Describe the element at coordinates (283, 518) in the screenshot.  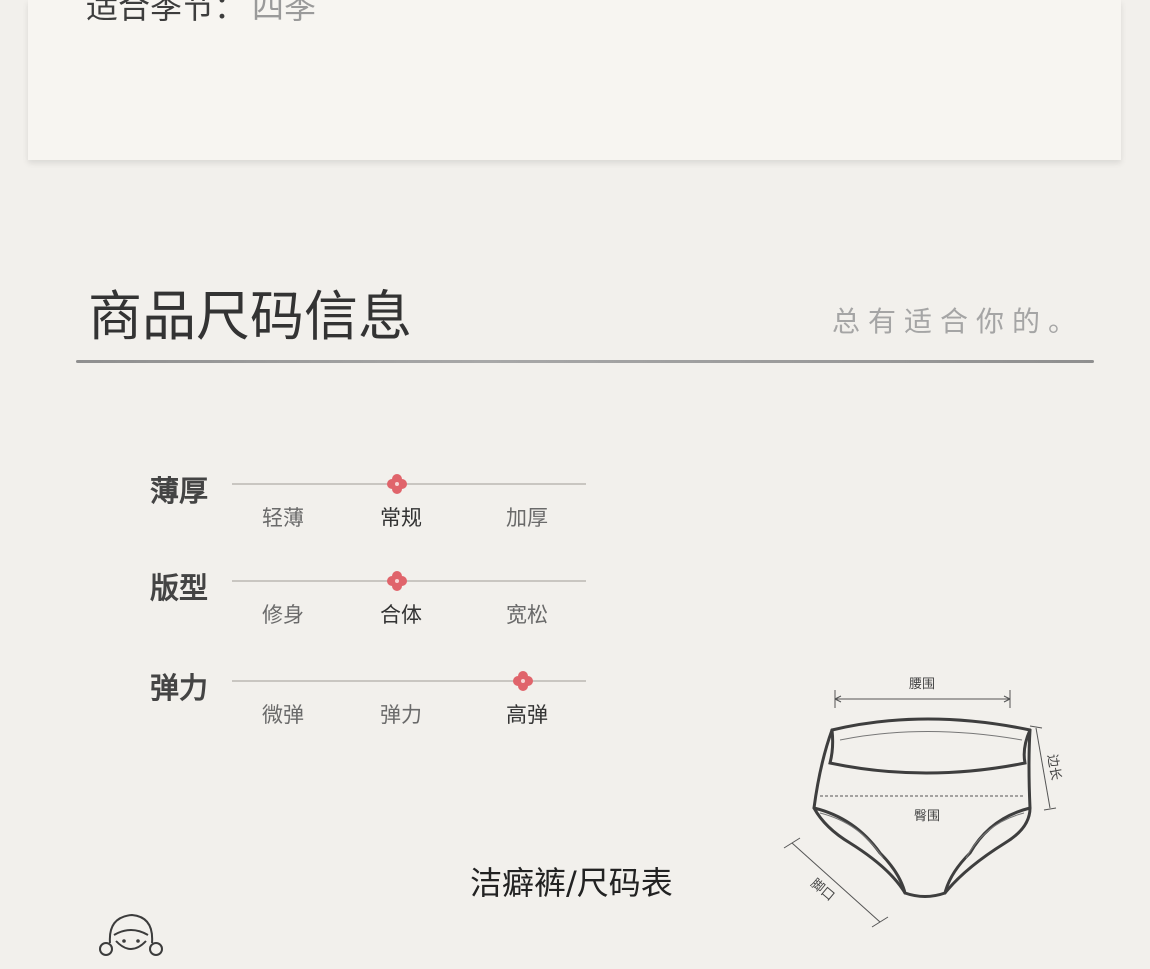
I see `attribute-option: 轻薄` at that location.